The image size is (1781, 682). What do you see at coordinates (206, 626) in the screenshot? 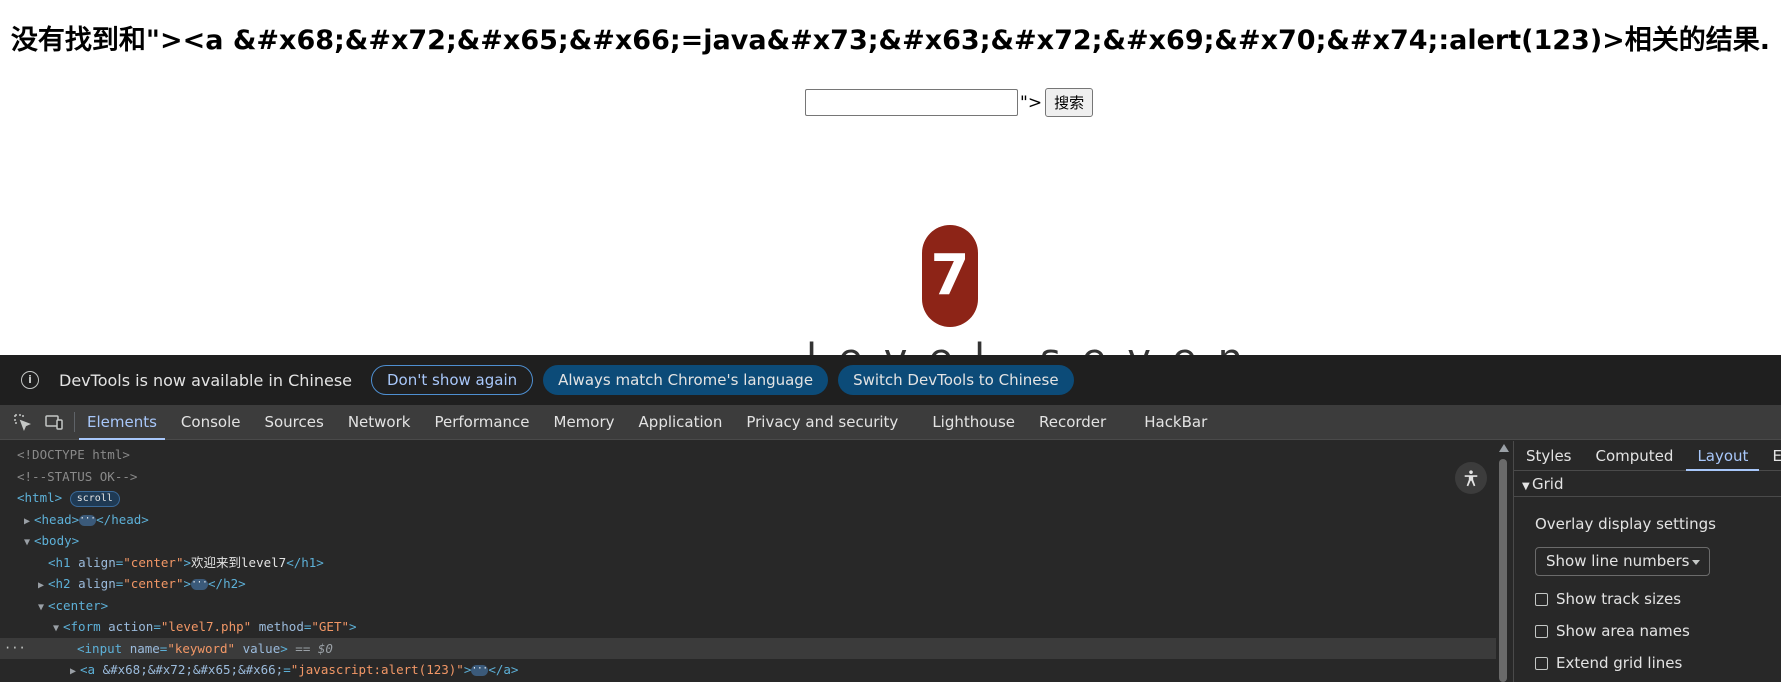
I see `form-action-value: "level7.php"` at bounding box center [206, 626].